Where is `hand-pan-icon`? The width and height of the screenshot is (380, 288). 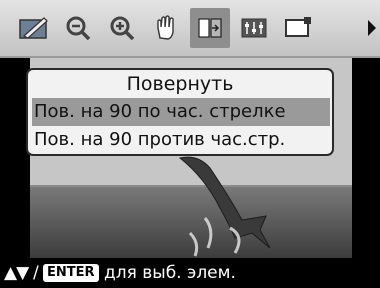 hand-pan-icon is located at coordinates (166, 28).